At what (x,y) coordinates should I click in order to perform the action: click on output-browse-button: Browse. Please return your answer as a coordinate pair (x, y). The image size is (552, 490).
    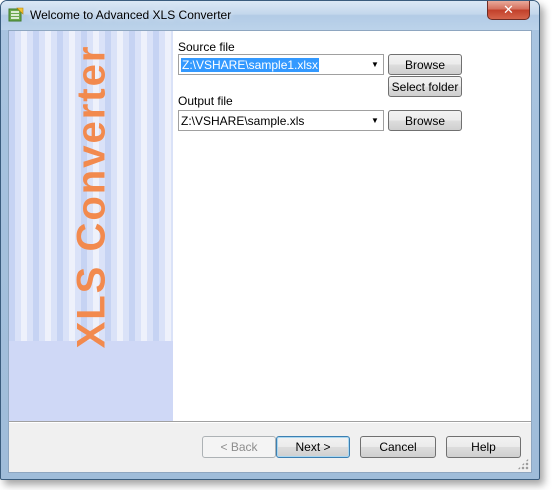
    Looking at the image, I should click on (425, 120).